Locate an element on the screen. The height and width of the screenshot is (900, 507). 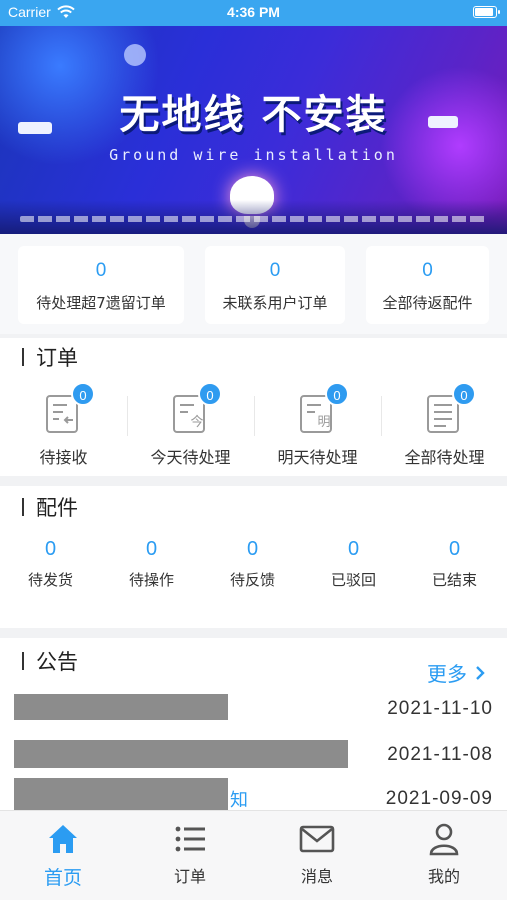
part-item-to-feedback: 0 待反馈 is located at coordinates (252, 564).